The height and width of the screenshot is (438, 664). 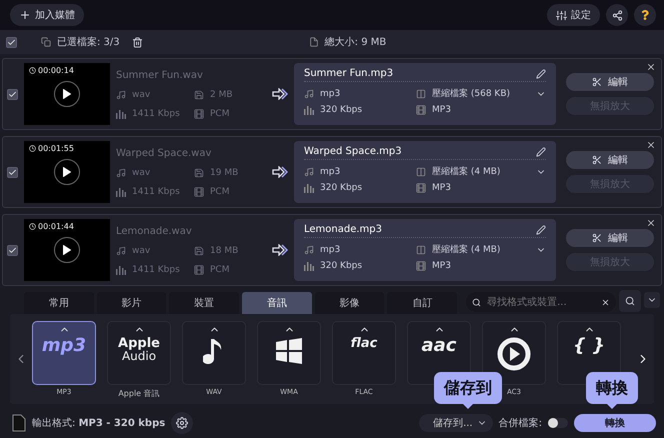 I want to click on source-size: 19 MB, so click(x=224, y=173).